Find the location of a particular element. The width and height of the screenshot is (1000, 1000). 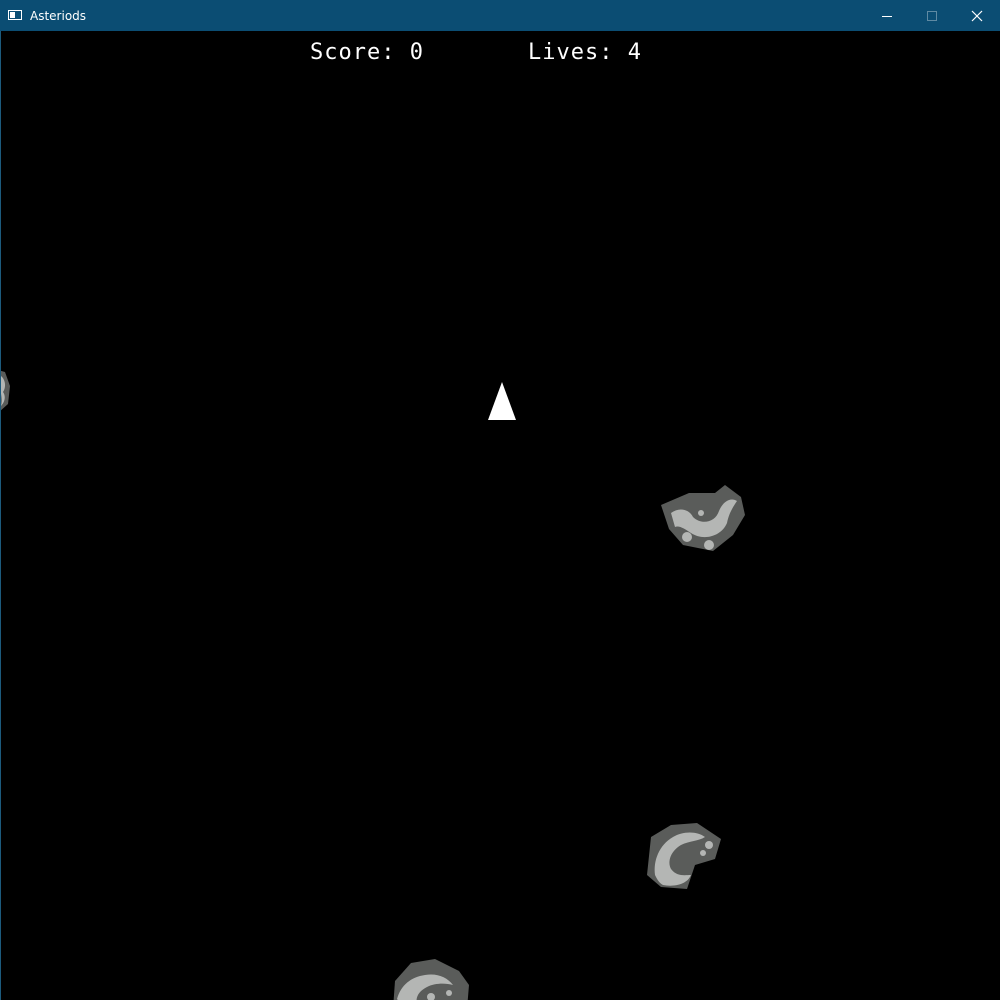

app-window-icon is located at coordinates (15, 15).